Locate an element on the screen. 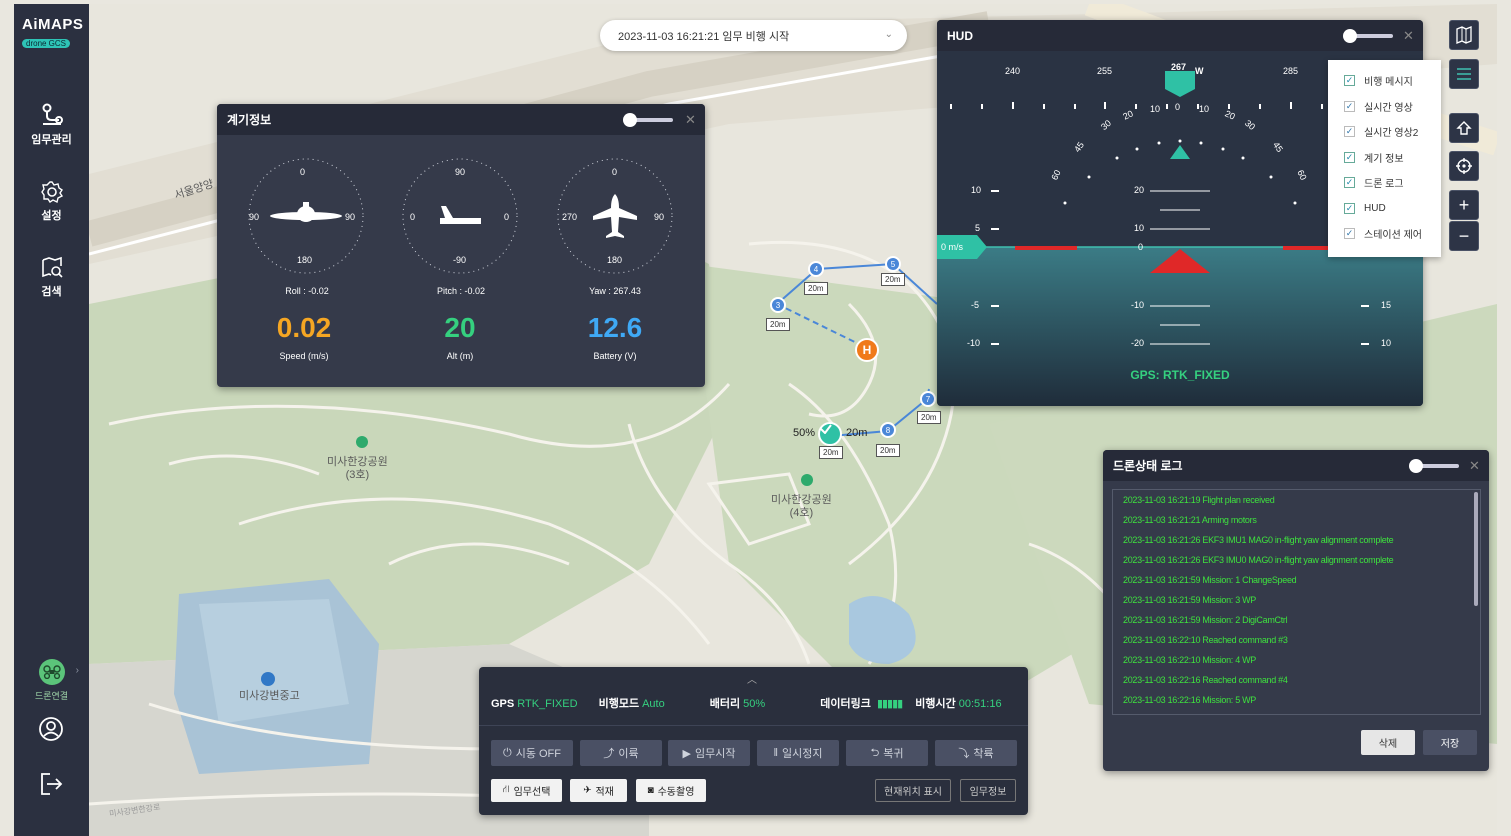 Image resolution: width=1511 pixels, height=836 pixels. menu-item-label: 실시간 영상2 is located at coordinates (1391, 134).